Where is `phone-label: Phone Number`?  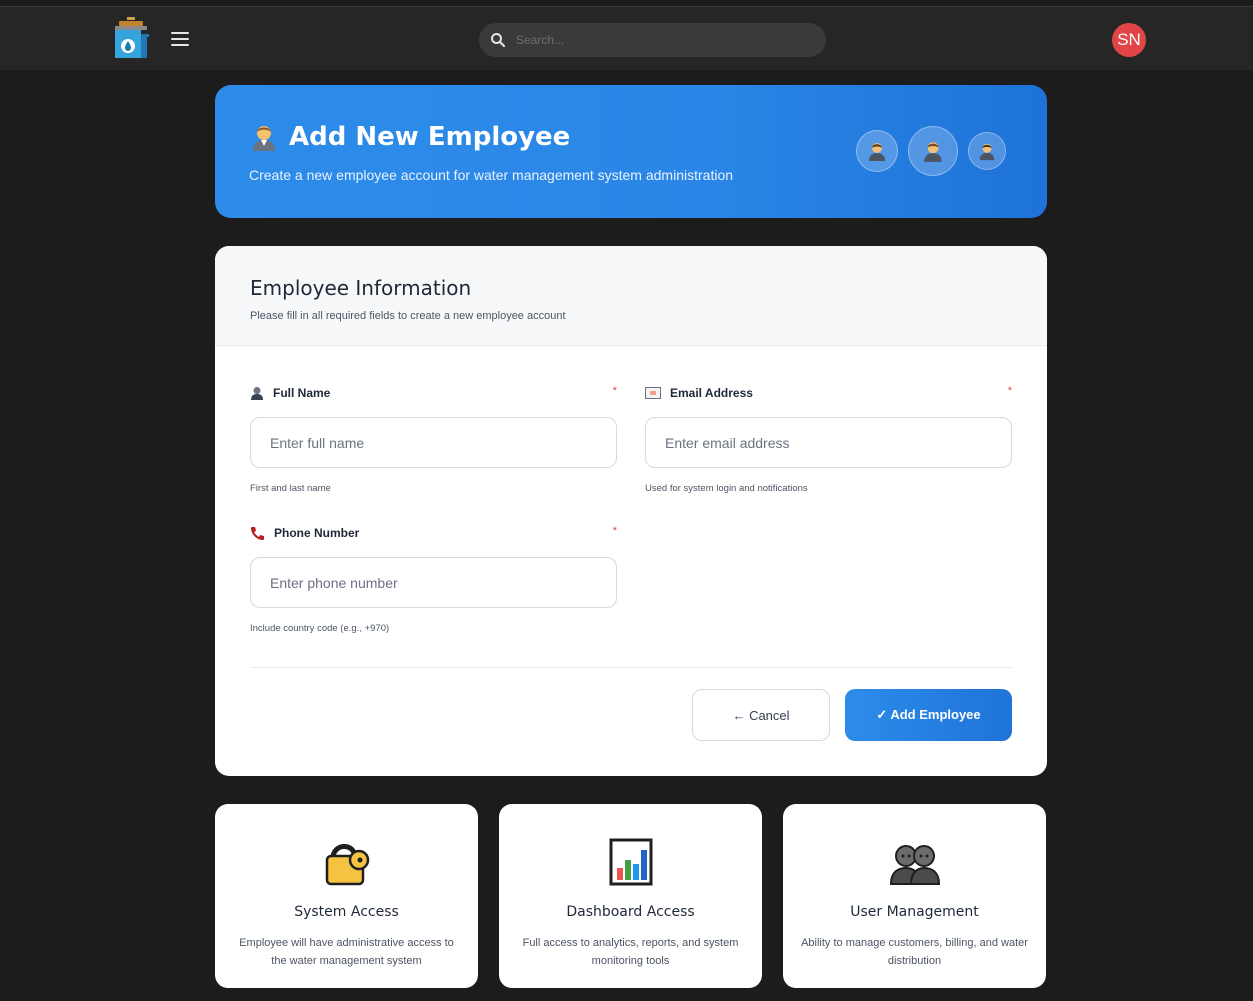 phone-label: Phone Number is located at coordinates (433, 533).